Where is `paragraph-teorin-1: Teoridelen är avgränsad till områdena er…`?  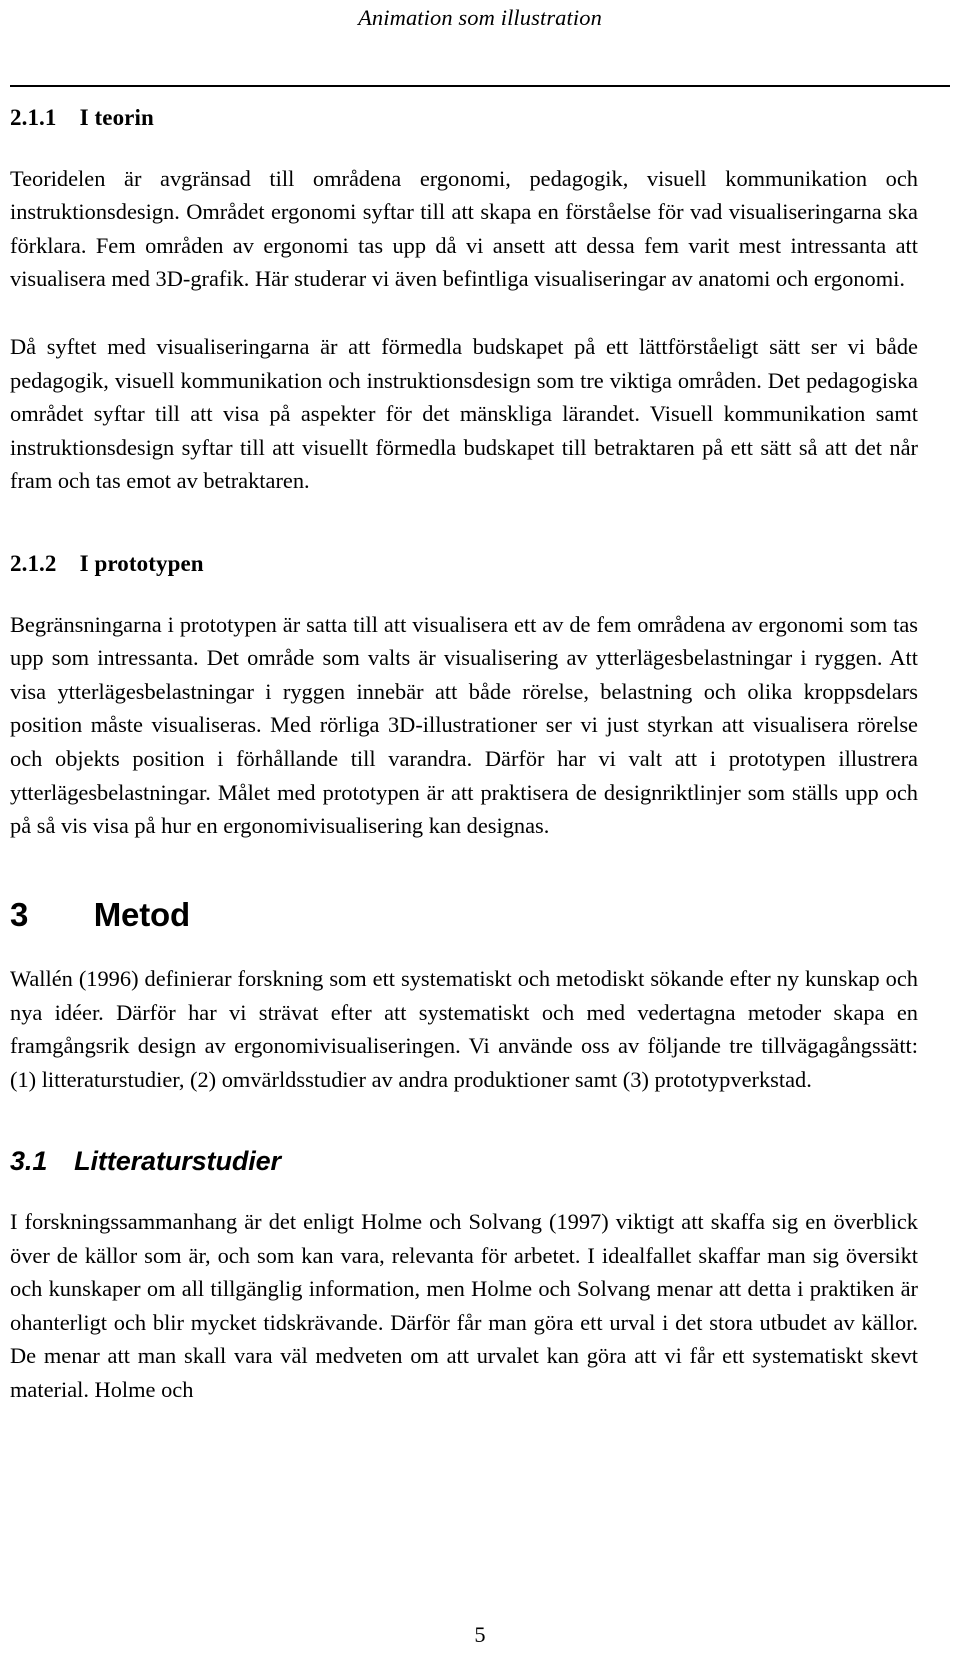 paragraph-teorin-1: Teoridelen är avgränsad till områdena er… is located at coordinates (464, 228).